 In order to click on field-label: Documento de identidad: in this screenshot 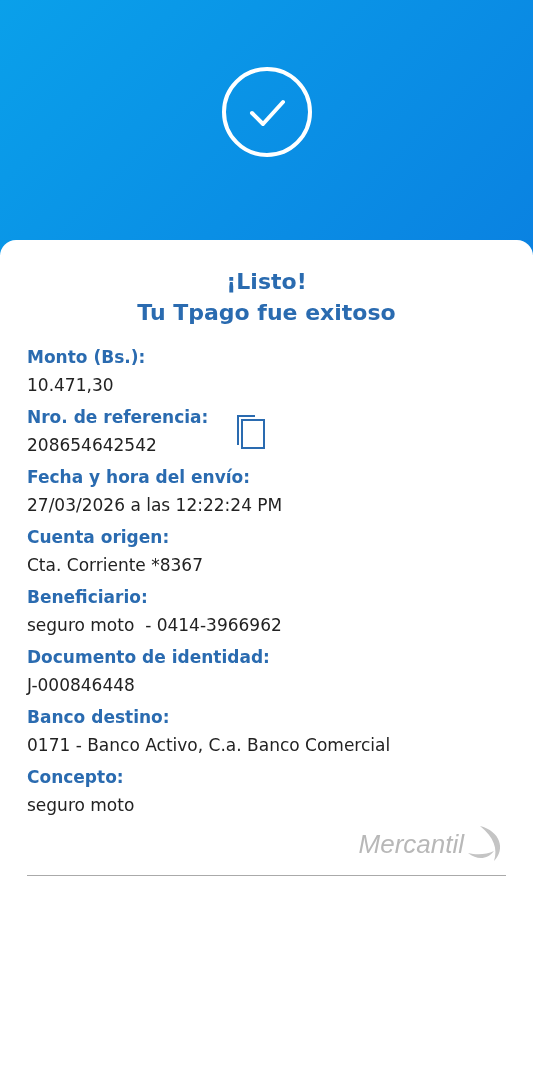, I will do `click(148, 657)`.